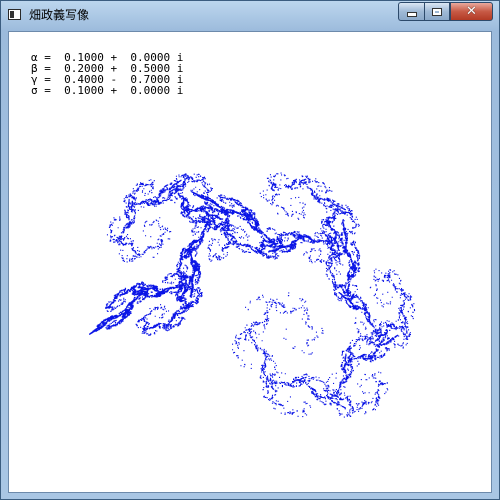 The height and width of the screenshot is (500, 500). I want to click on app-window-icon, so click(14, 14).